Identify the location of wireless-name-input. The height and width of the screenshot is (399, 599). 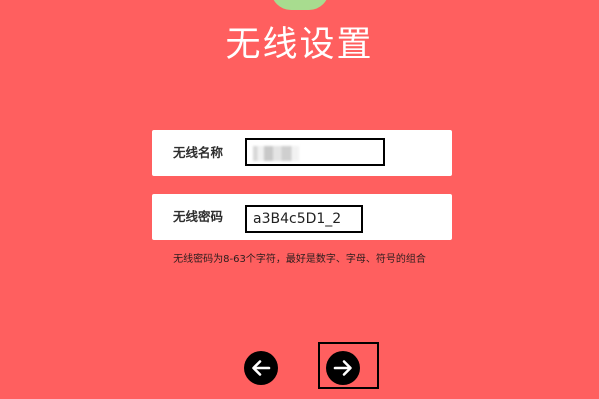
(315, 152).